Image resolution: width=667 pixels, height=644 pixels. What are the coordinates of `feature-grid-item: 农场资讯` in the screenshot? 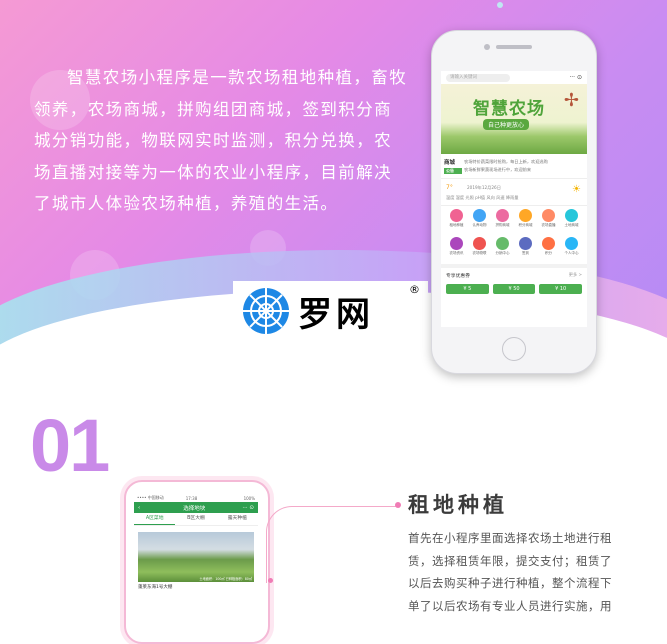 It's located at (456, 249).